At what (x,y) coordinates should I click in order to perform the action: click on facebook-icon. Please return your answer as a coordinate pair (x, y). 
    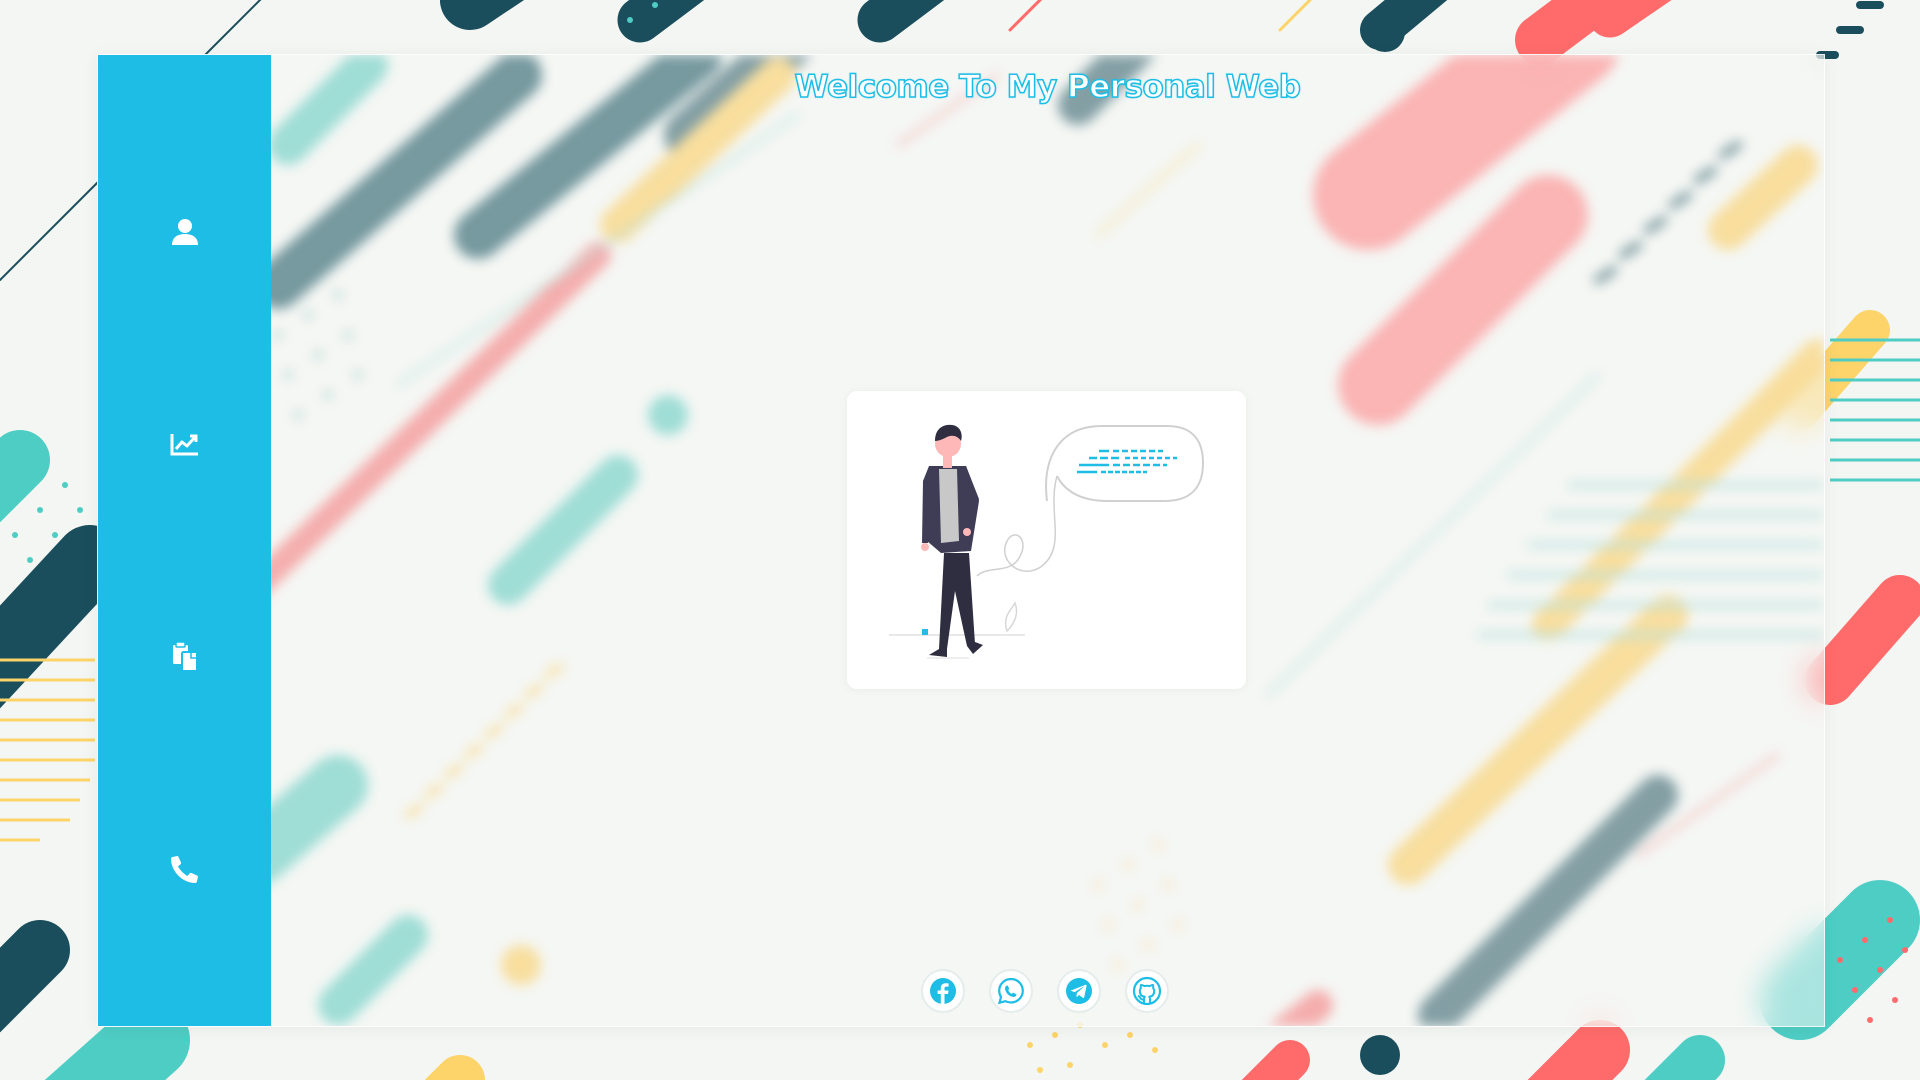
    Looking at the image, I should click on (943, 991).